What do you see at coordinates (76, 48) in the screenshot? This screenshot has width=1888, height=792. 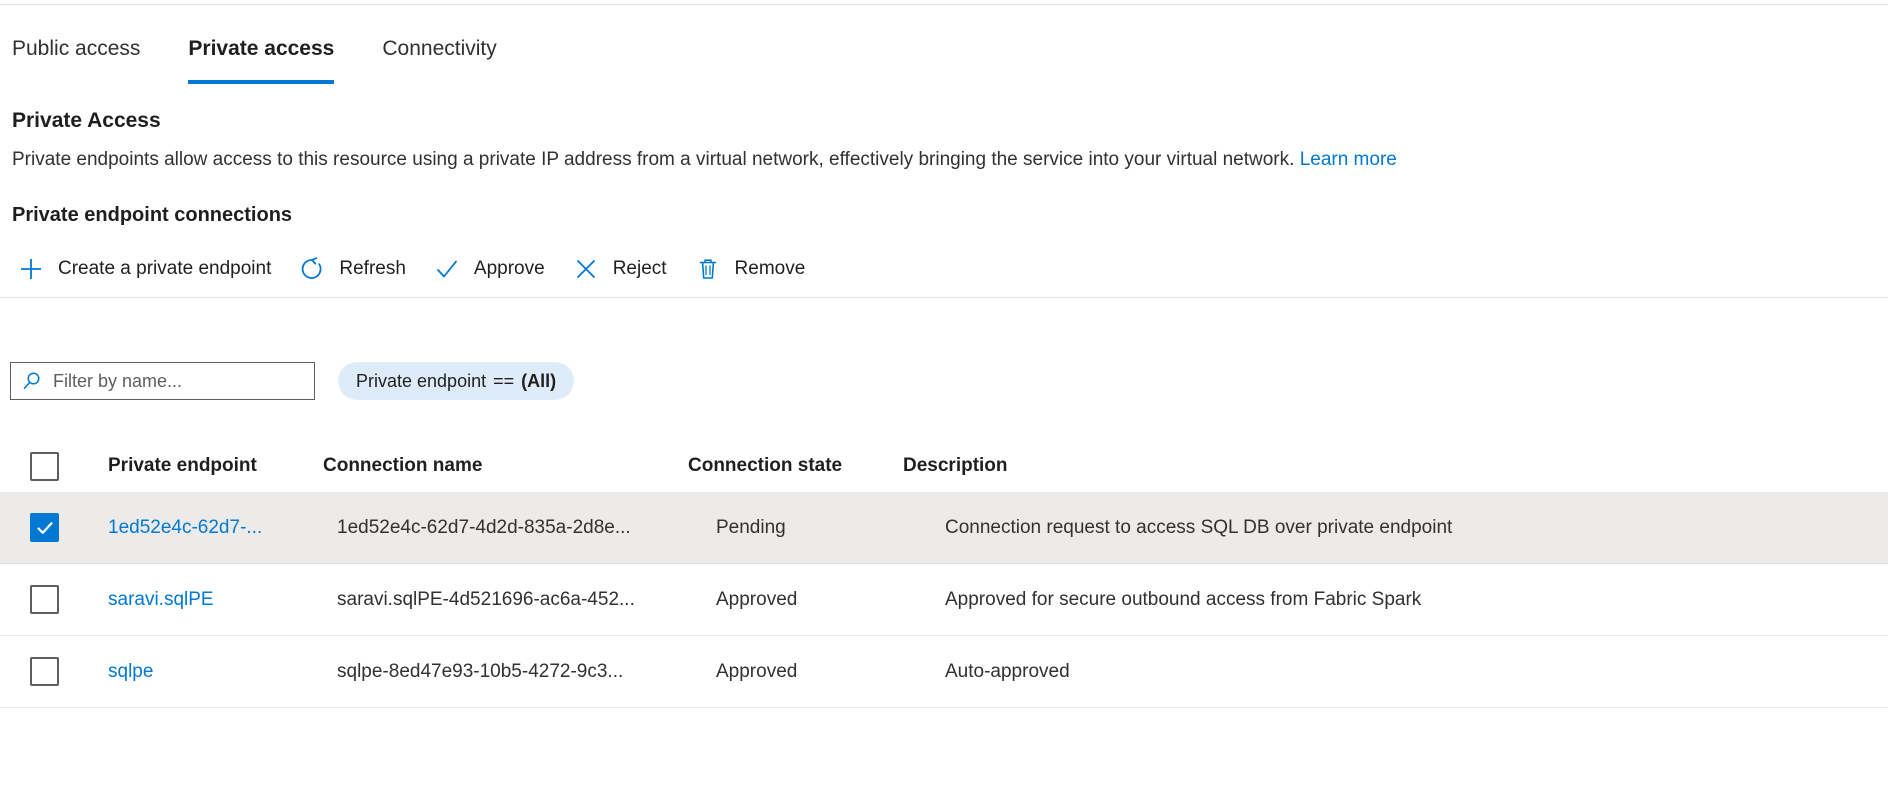 I see `tab-public-access-label: Public access` at bounding box center [76, 48].